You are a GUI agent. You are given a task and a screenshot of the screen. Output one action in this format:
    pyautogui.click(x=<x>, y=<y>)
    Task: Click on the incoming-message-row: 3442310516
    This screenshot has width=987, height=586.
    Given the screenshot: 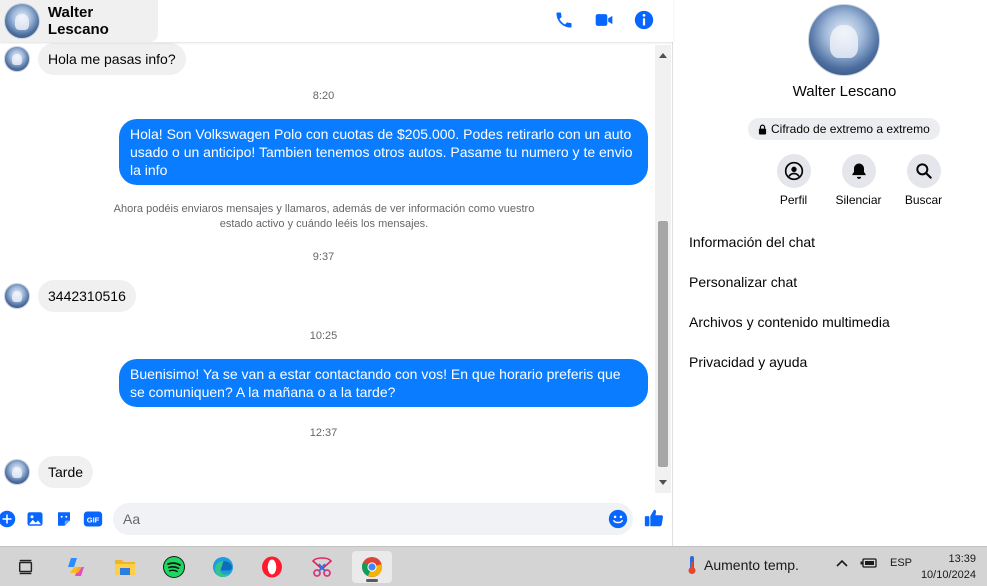 What is the action you would take?
    pyautogui.click(x=68, y=296)
    